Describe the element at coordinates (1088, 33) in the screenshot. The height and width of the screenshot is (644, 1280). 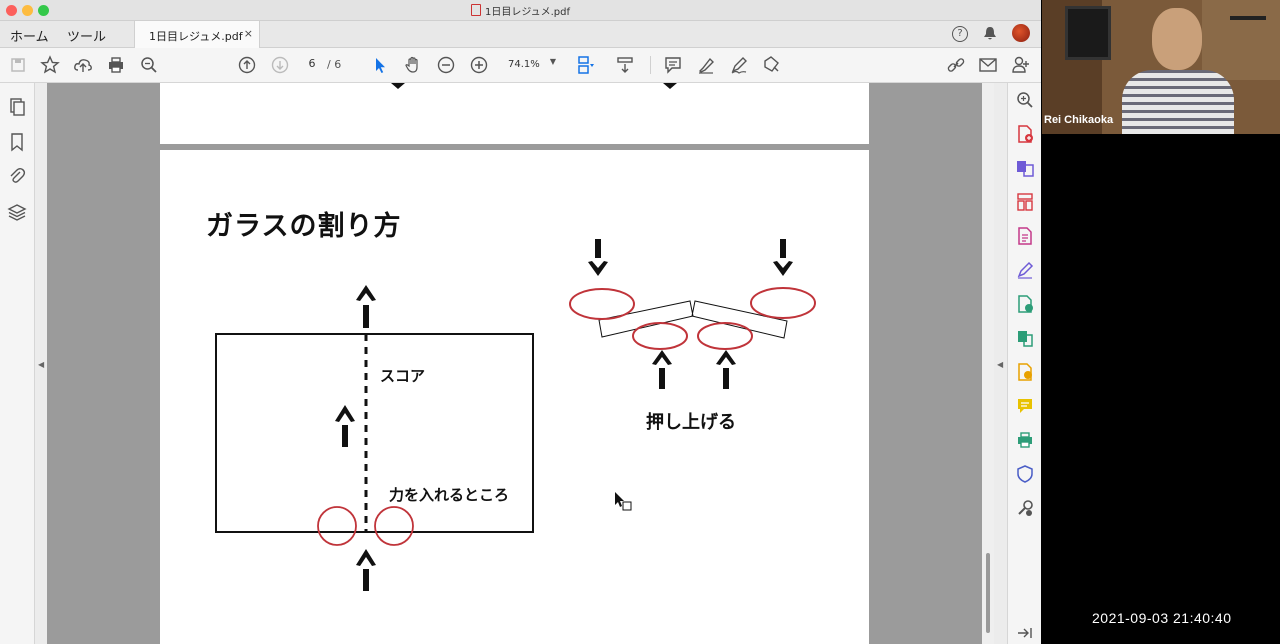
I see `video-wall-frame` at that location.